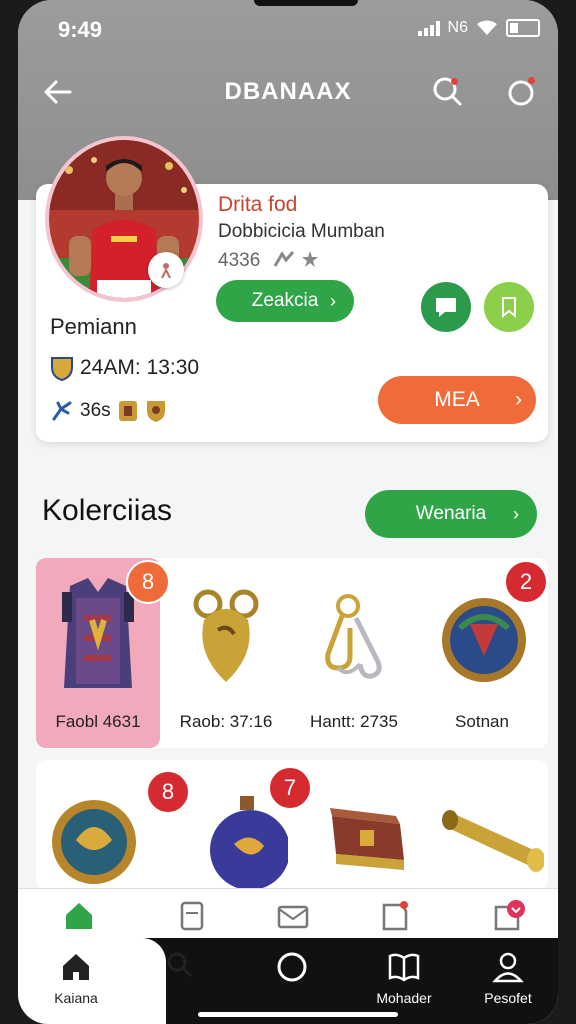 This screenshot has width=576, height=1024. I want to click on bookmark-icon, so click(509, 308).